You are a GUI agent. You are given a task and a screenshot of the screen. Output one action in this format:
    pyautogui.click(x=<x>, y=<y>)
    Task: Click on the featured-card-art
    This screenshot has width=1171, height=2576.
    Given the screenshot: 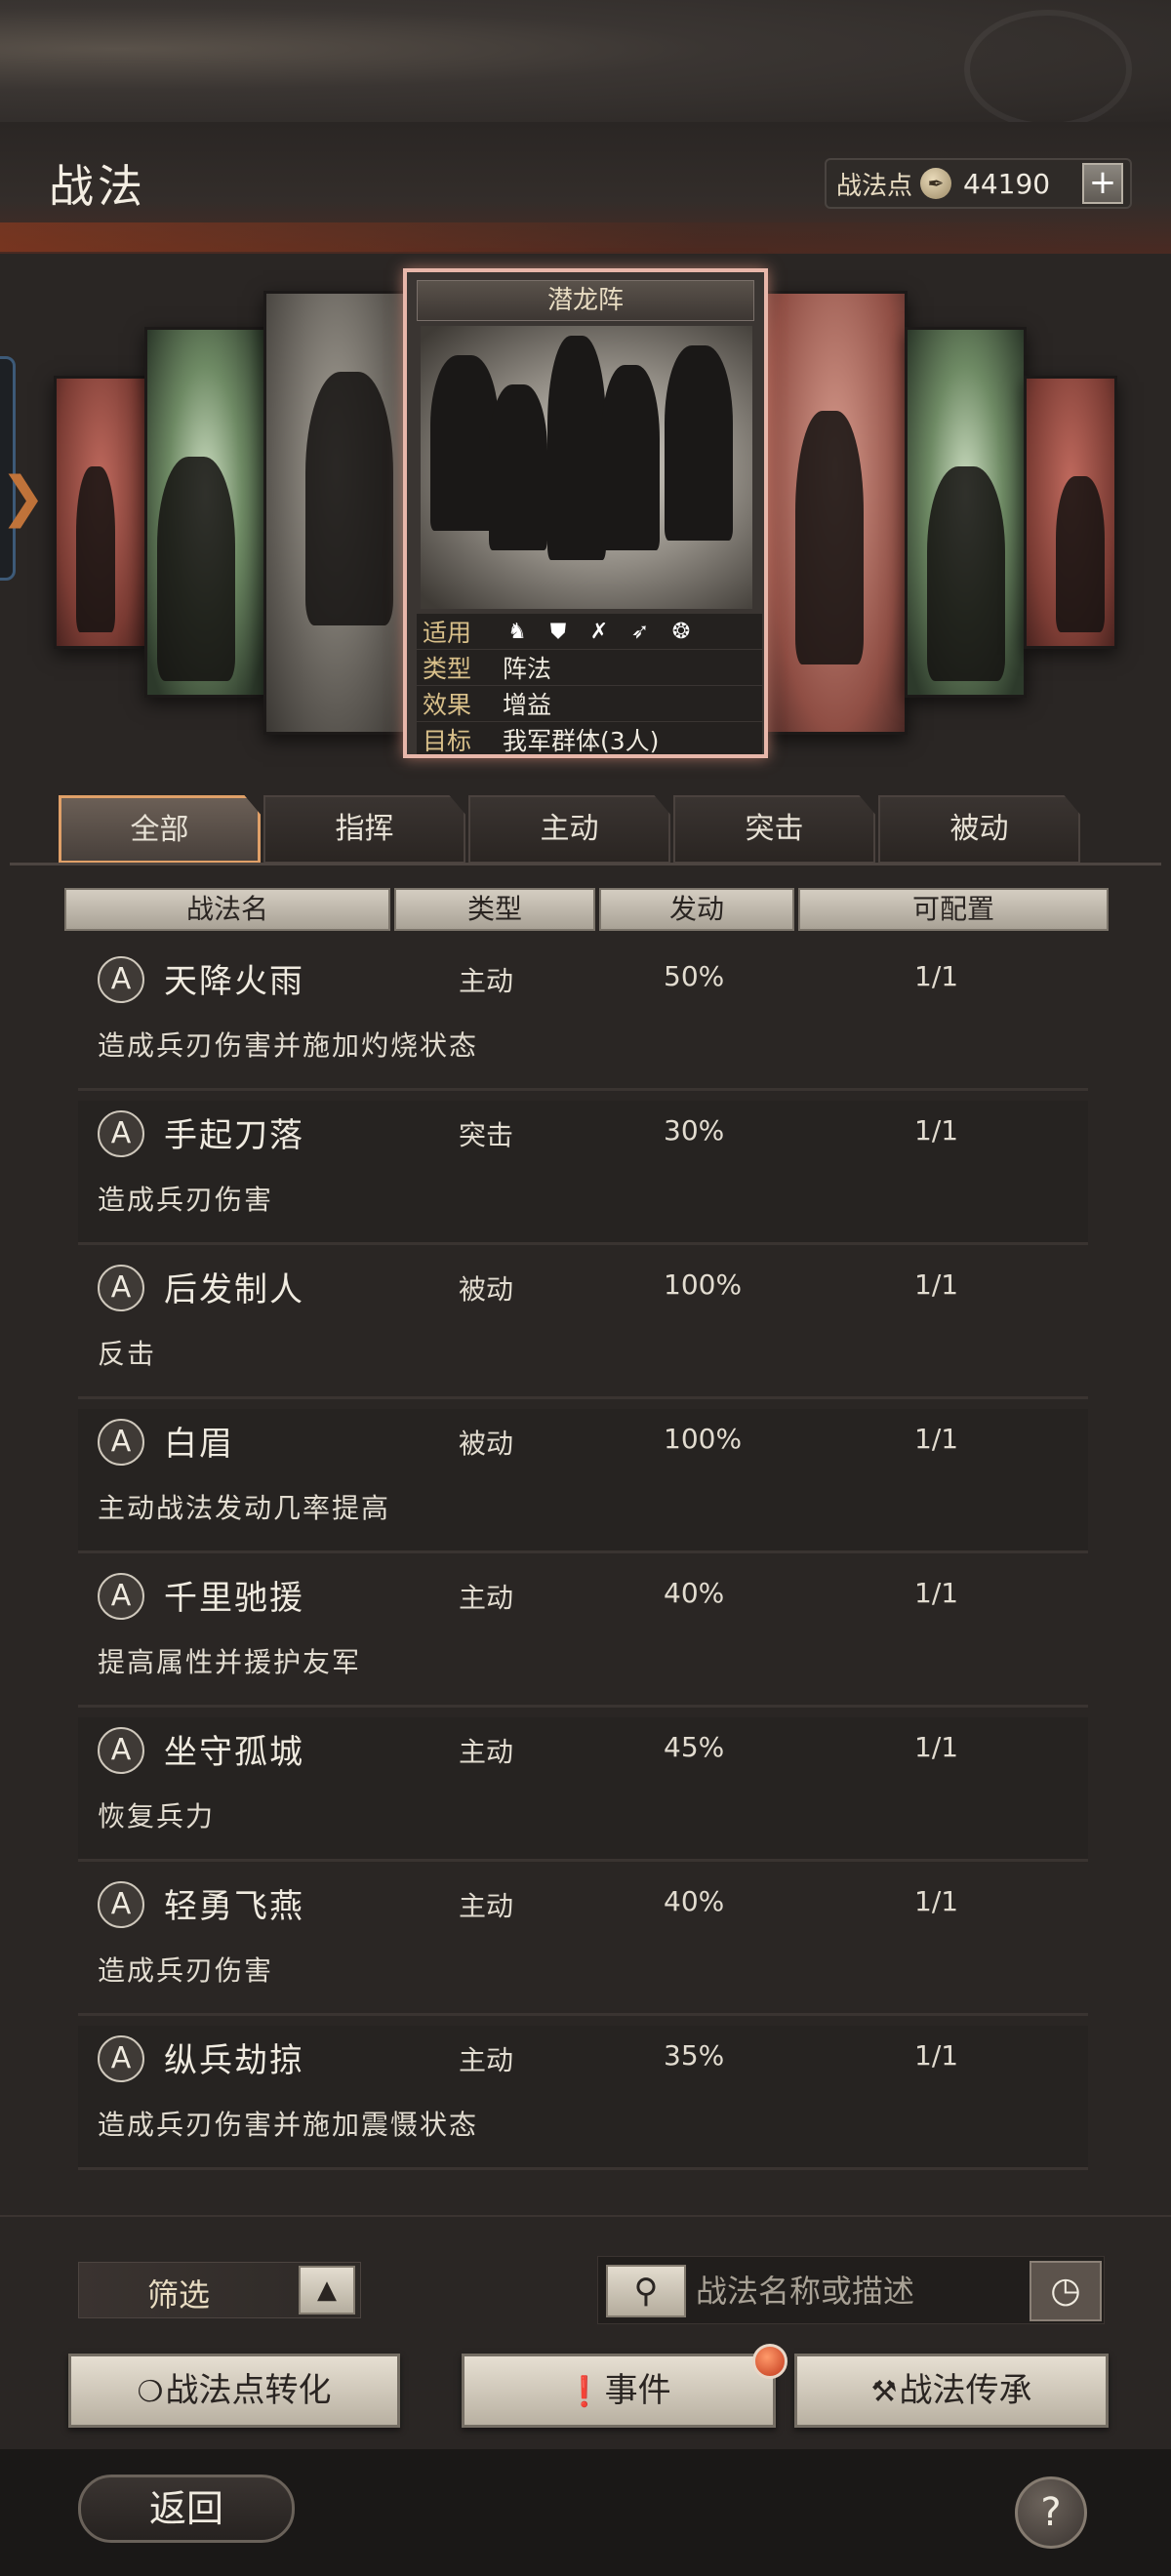 What is the action you would take?
    pyautogui.click(x=586, y=467)
    